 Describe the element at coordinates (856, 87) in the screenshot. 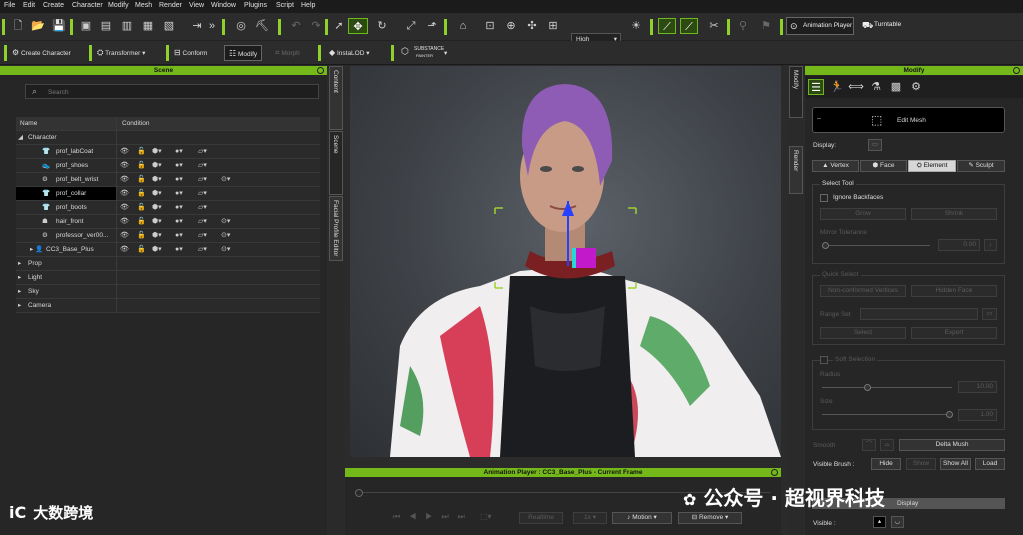

I see `bone-length-icon: ⟺` at that location.